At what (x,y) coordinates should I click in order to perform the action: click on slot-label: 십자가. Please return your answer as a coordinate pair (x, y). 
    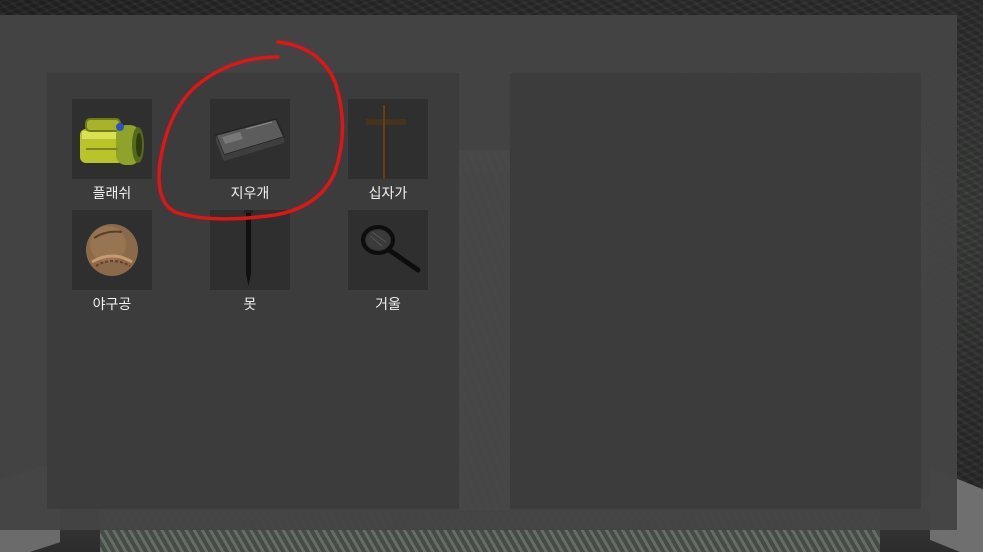
    Looking at the image, I should click on (388, 194).